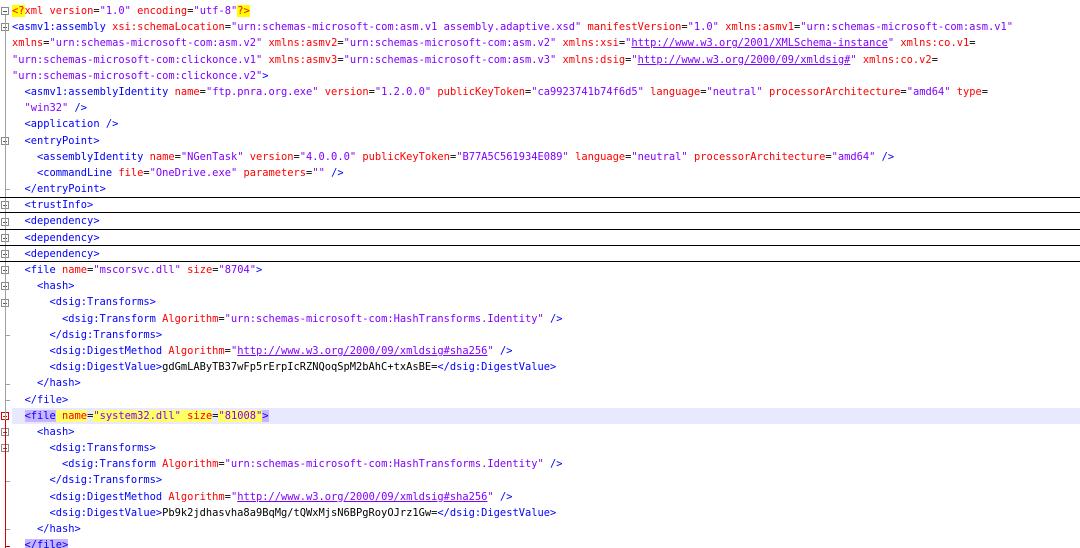  Describe the element at coordinates (59, 205) in the screenshot. I see `xml-tag: <trustInfo>` at that location.